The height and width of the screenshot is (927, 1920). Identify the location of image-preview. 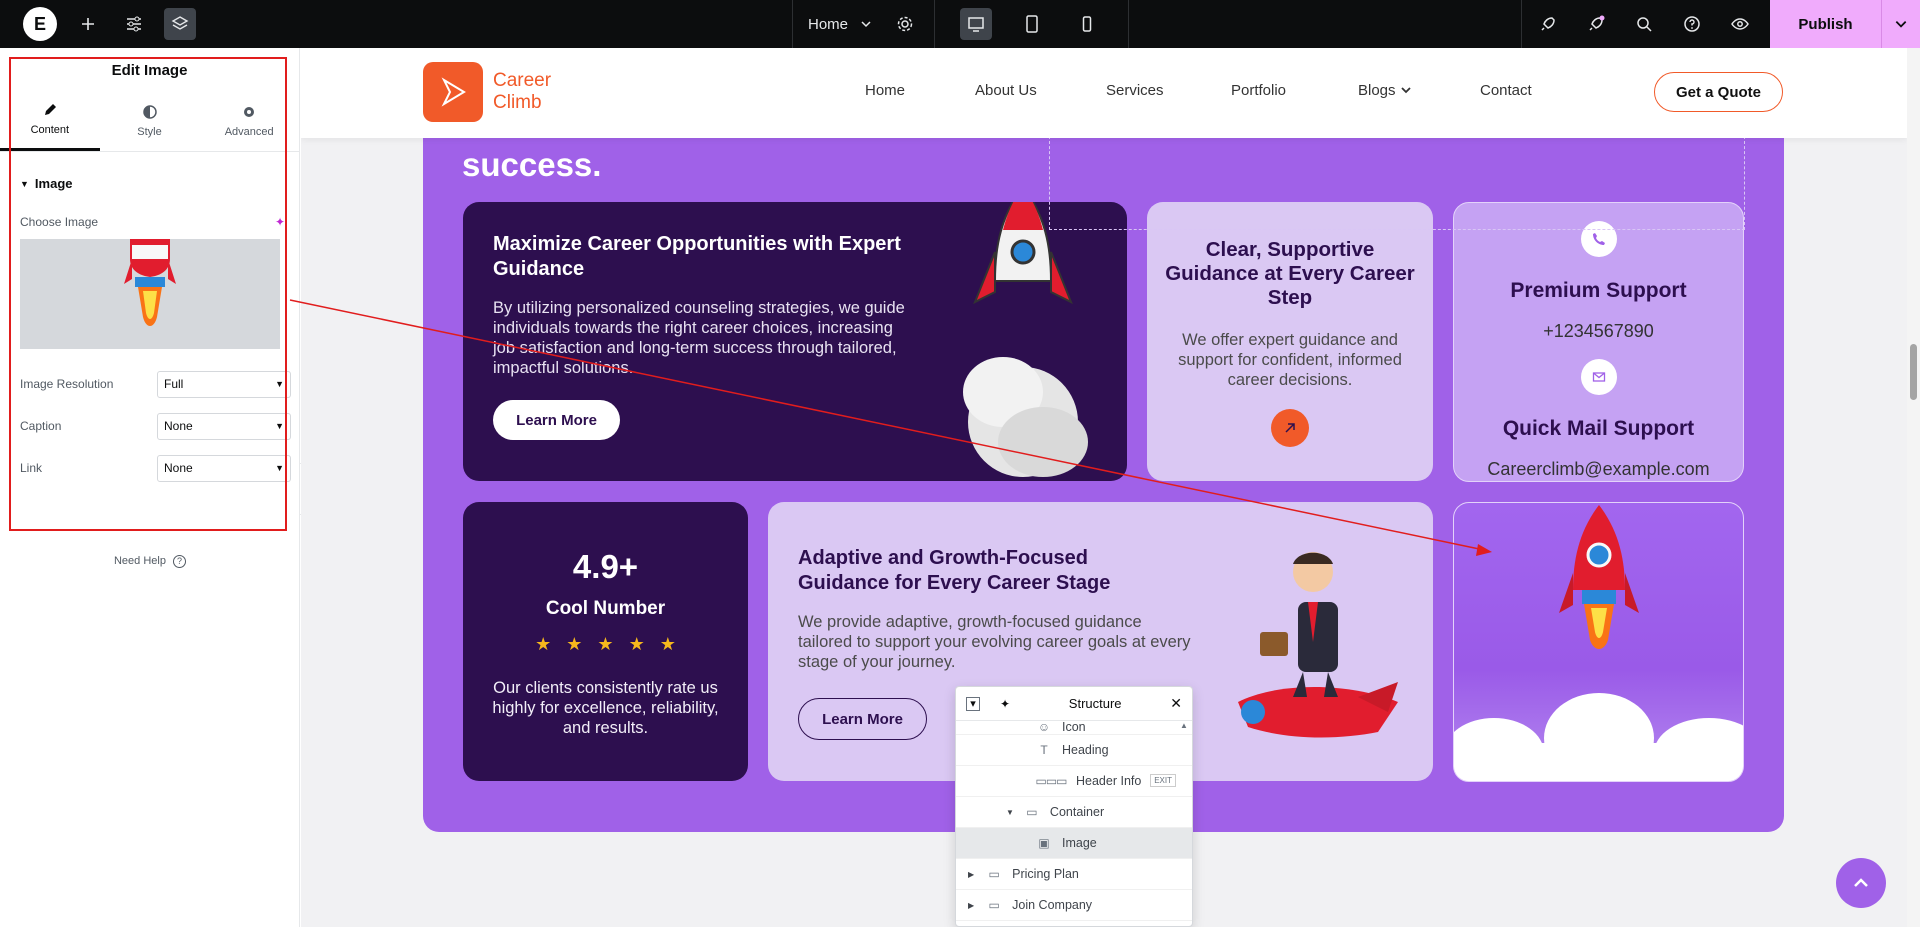
(150, 294).